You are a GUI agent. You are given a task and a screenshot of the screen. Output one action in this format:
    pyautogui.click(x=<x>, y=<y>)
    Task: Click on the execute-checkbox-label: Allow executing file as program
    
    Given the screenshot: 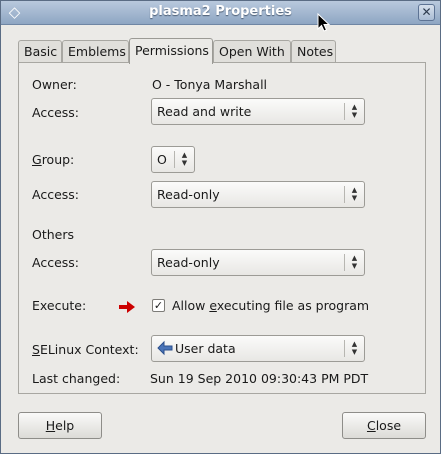 What is the action you would take?
    pyautogui.click(x=270, y=305)
    